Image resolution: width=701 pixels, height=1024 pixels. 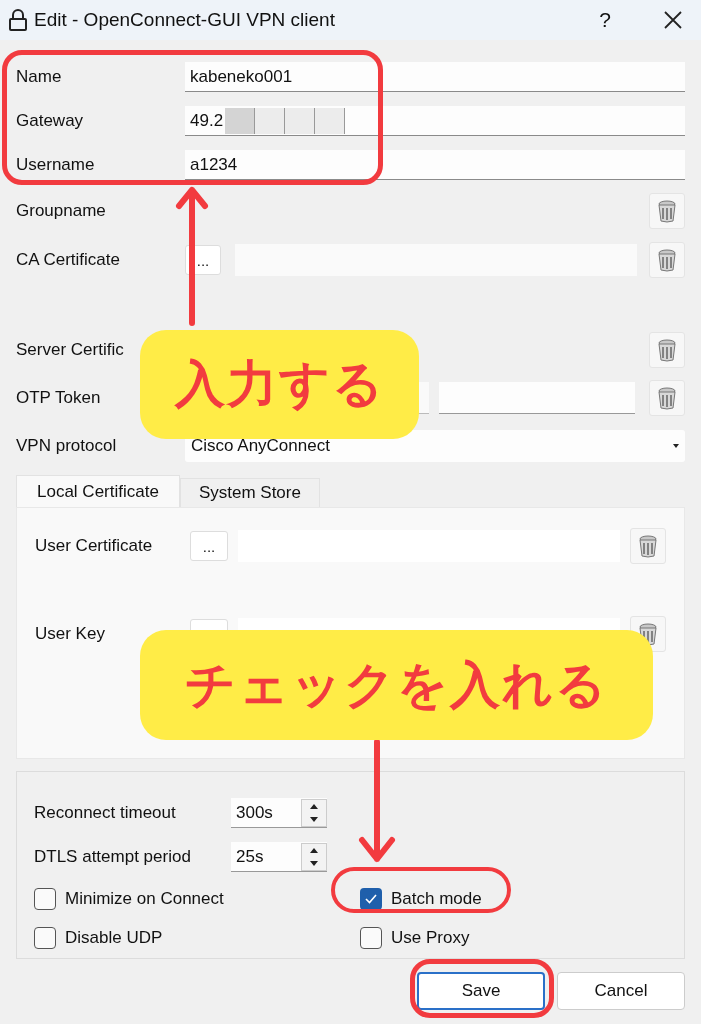 What do you see at coordinates (241, 76) in the screenshot?
I see `field-value: kabeneko001` at bounding box center [241, 76].